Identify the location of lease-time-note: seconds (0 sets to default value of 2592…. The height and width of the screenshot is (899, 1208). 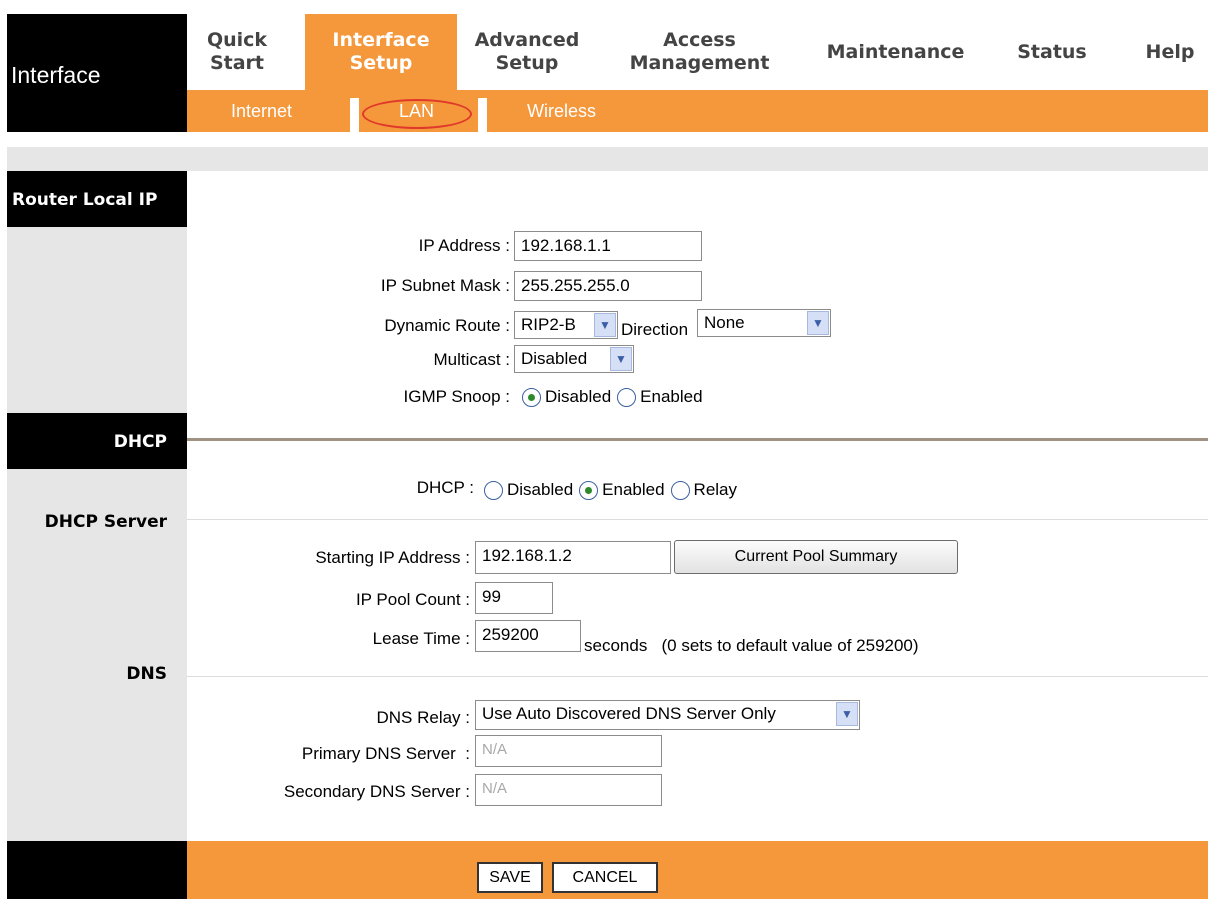
(751, 645).